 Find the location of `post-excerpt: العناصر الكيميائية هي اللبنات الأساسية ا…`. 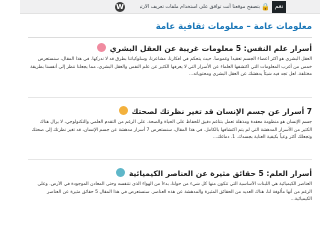

post-excerpt: العناصر الكيميائية هي اللبنات الأساسية ا… is located at coordinates (174, 192).